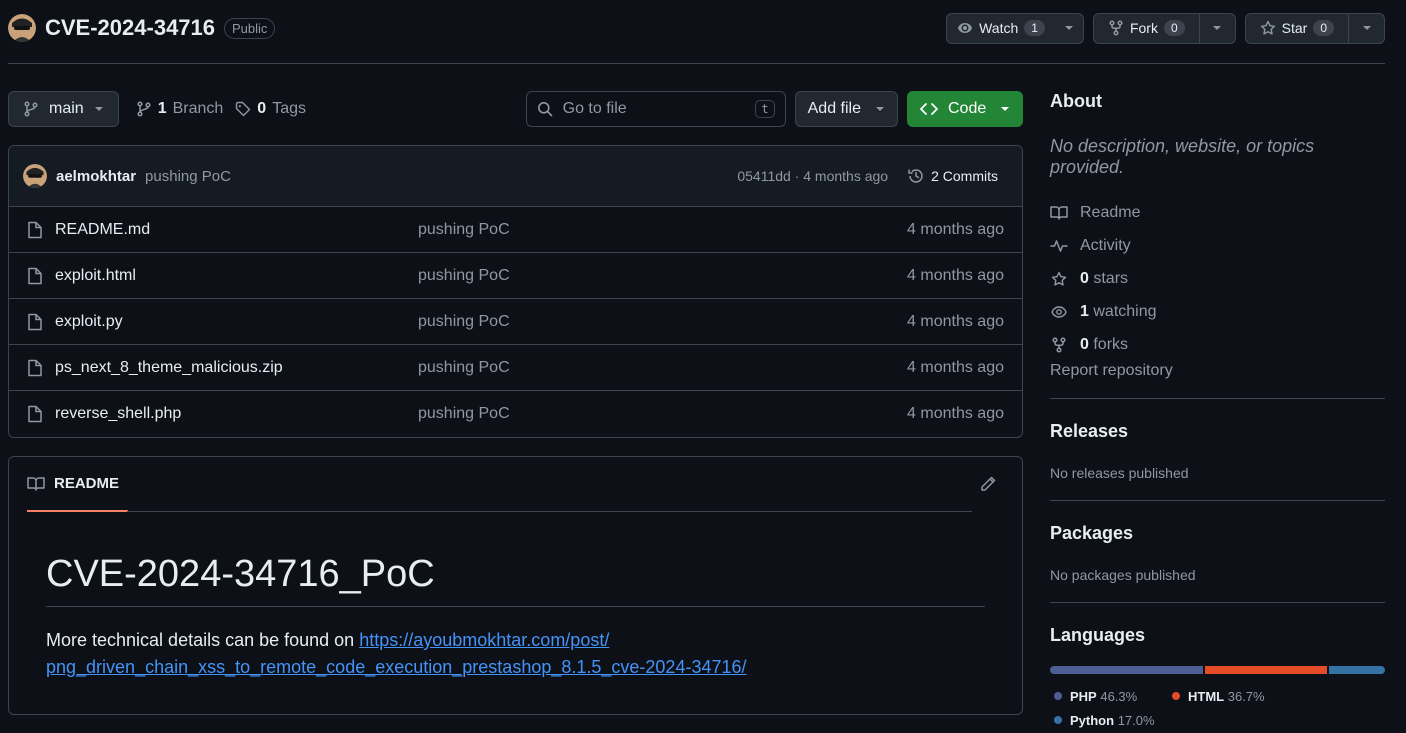 The width and height of the screenshot is (1406, 733). Describe the element at coordinates (1217, 311) in the screenshot. I see `watching-link: 1 watching` at that location.